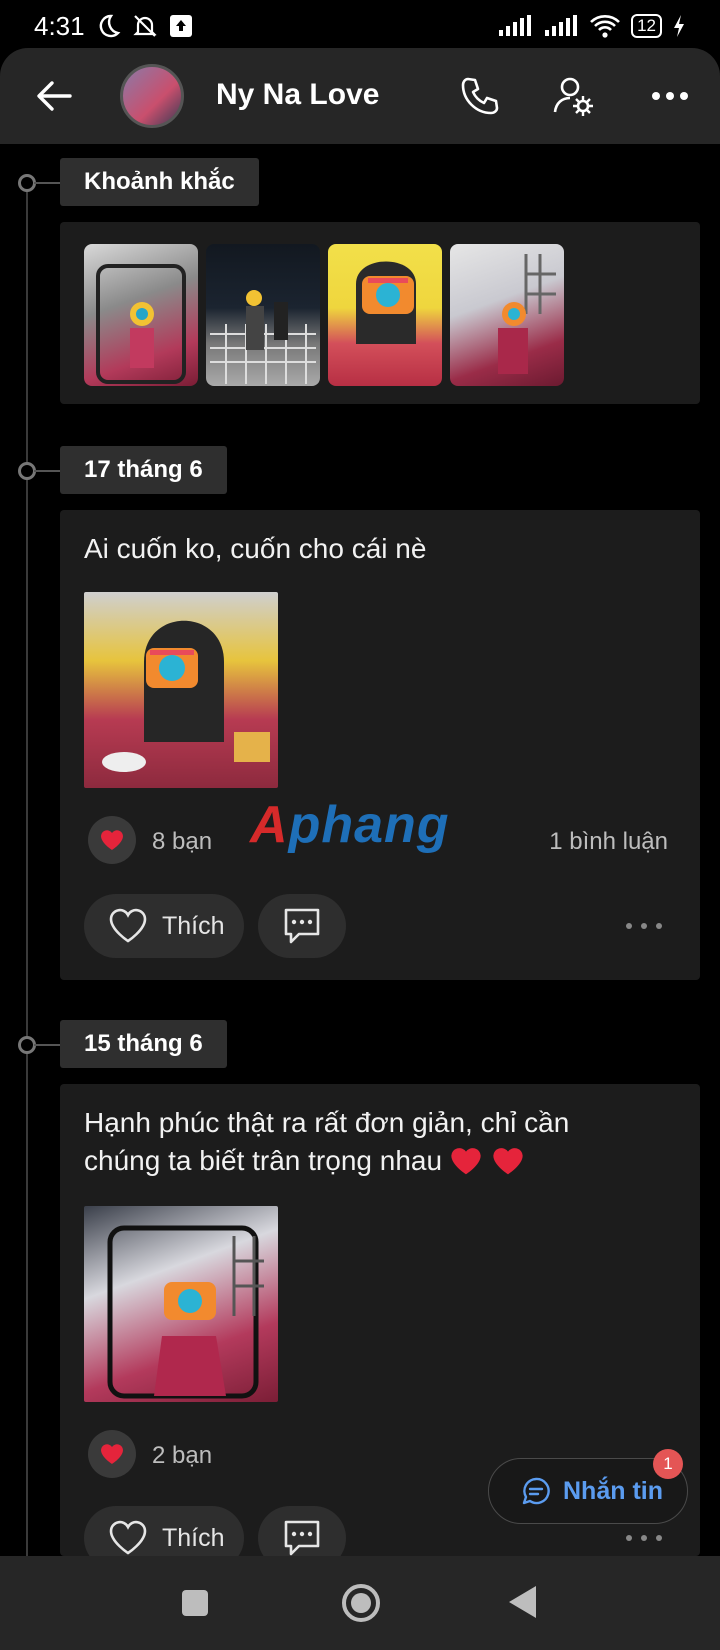 This screenshot has height=1650, width=720. Describe the element at coordinates (180, 26) in the screenshot. I see `upload-icon` at that location.